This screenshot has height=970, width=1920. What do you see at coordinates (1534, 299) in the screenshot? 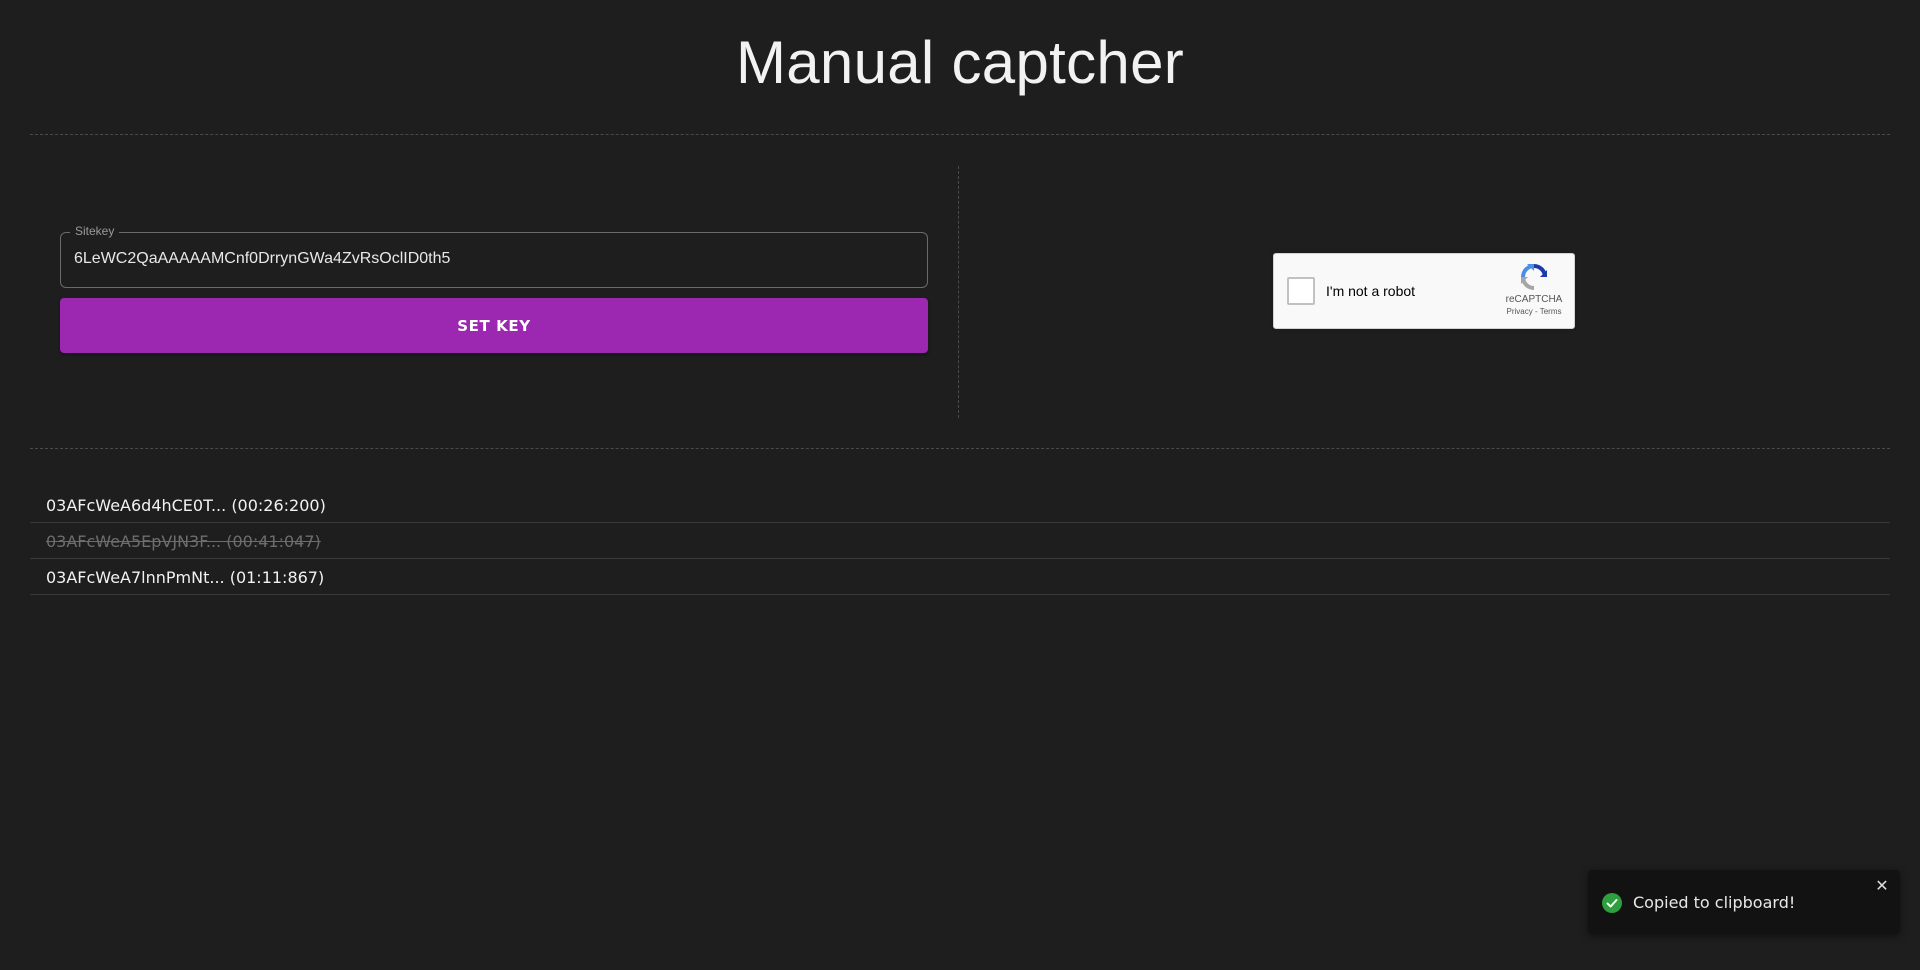
I see `recaptcha-brand: reCAPTCHA` at bounding box center [1534, 299].